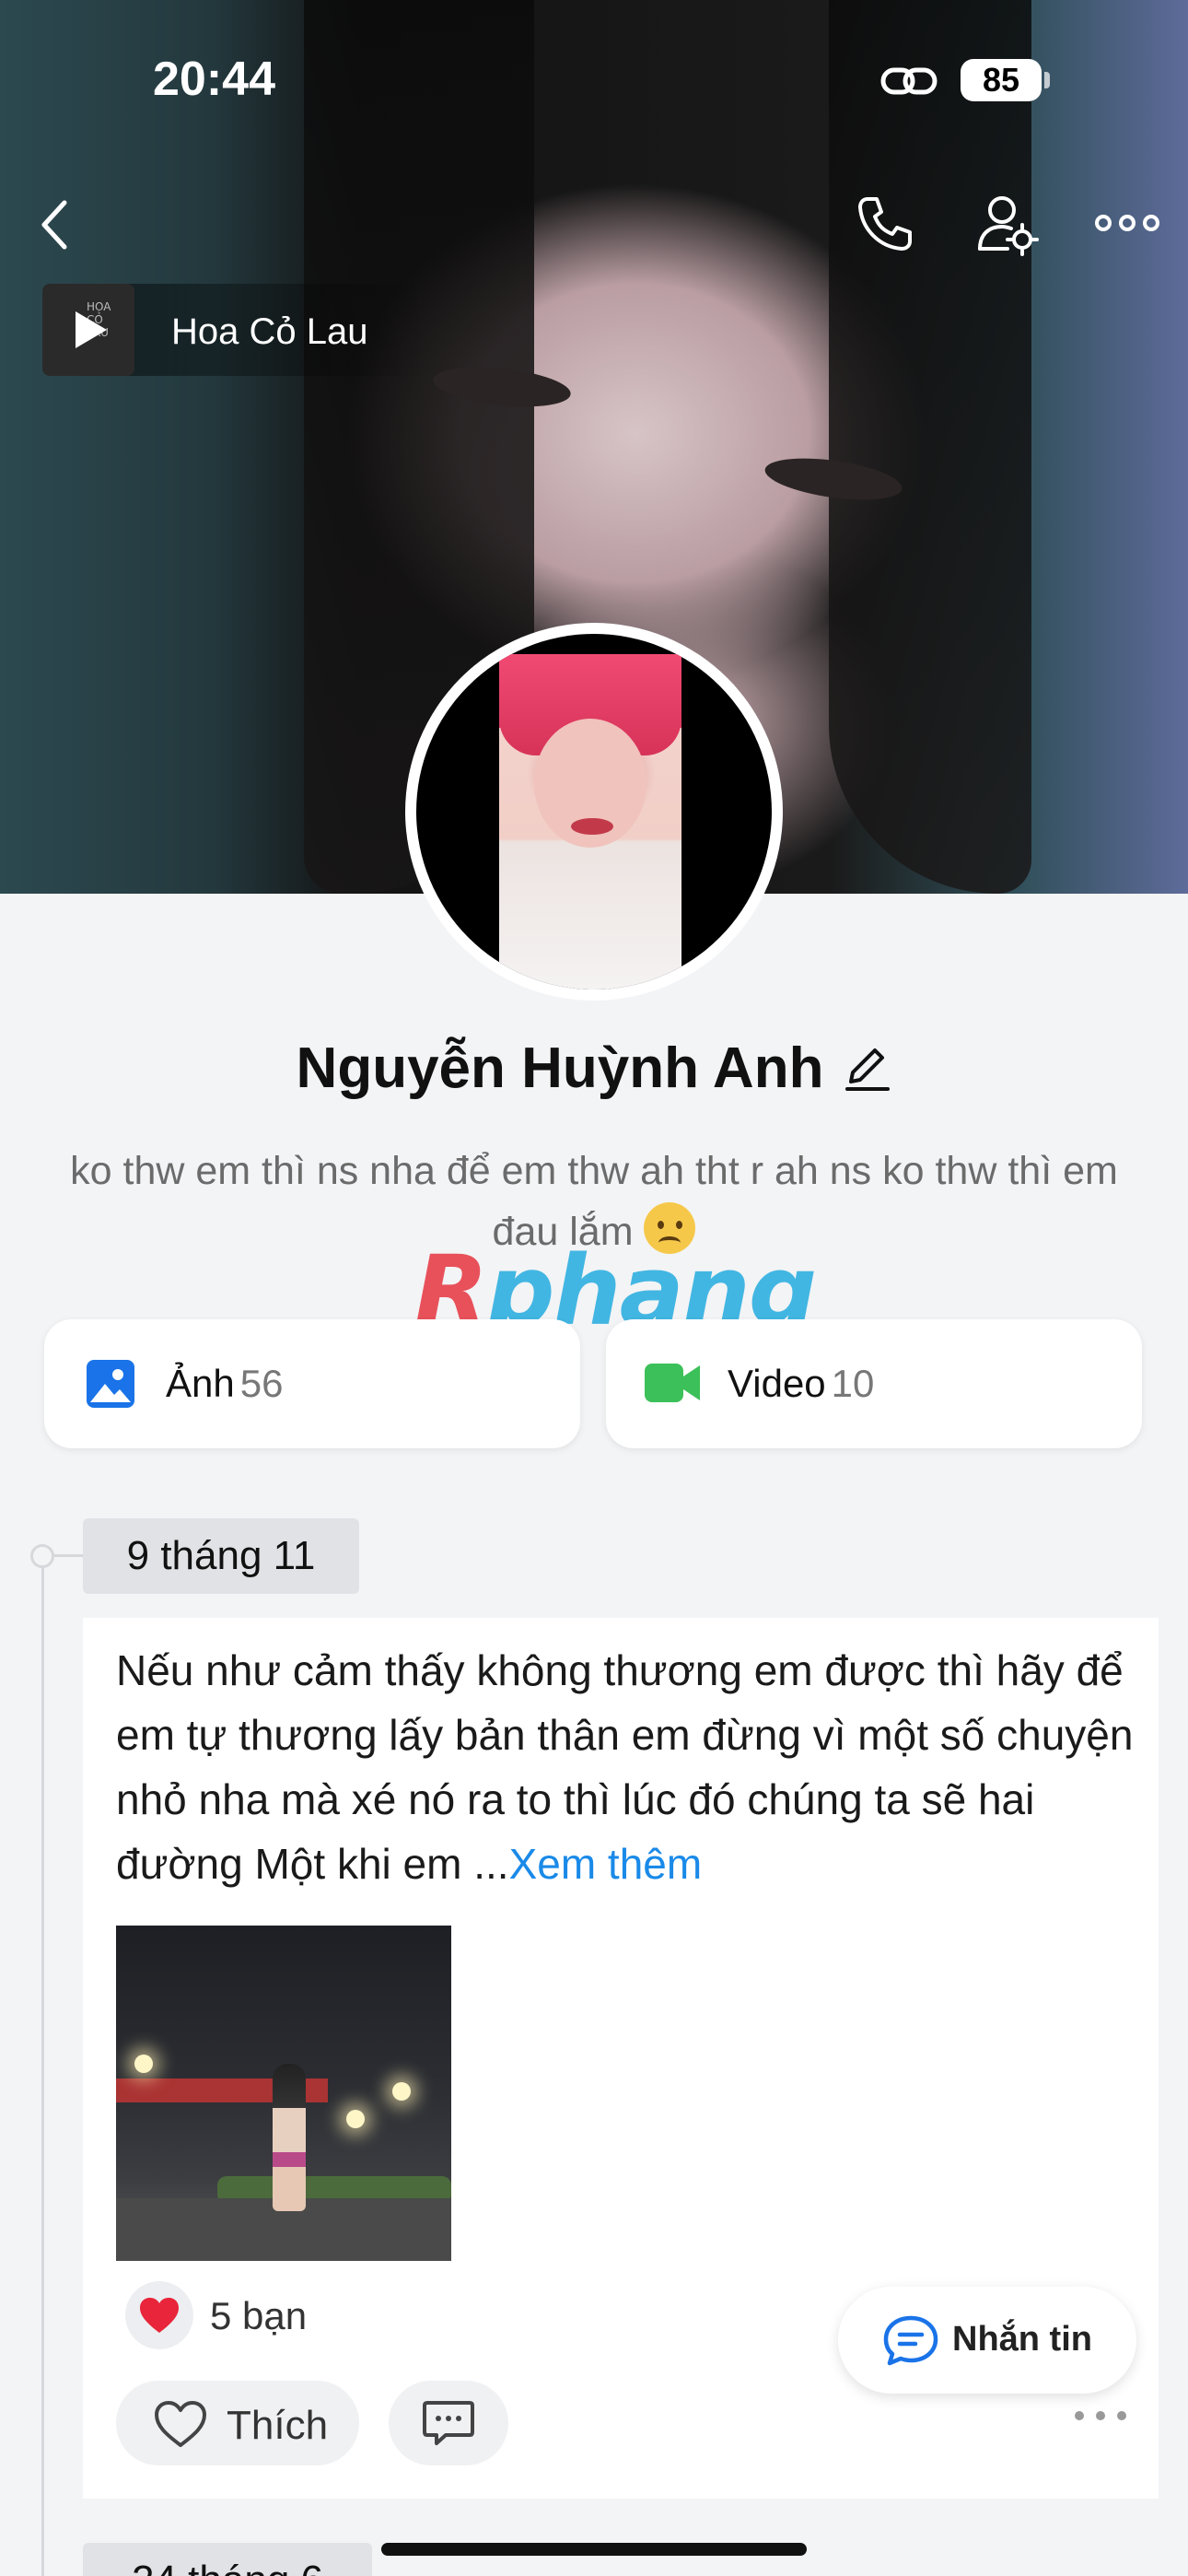 Image resolution: width=1188 pixels, height=2576 pixels. I want to click on comment-button, so click(448, 2423).